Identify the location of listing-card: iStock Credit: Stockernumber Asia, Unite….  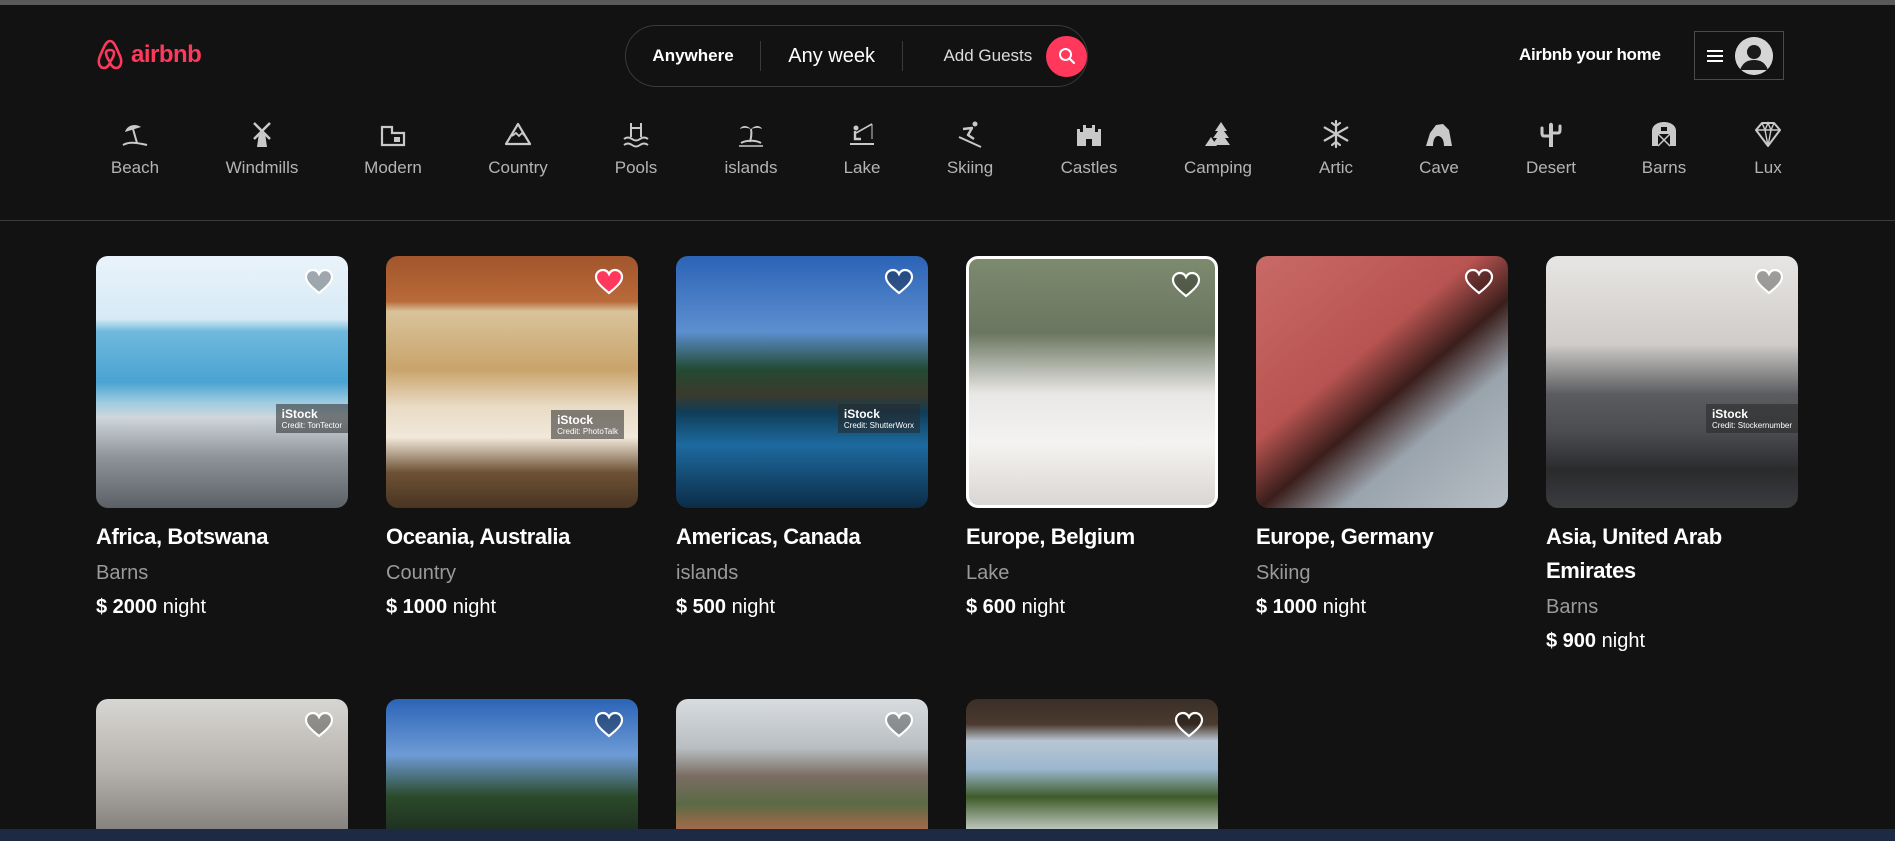
(1672, 456).